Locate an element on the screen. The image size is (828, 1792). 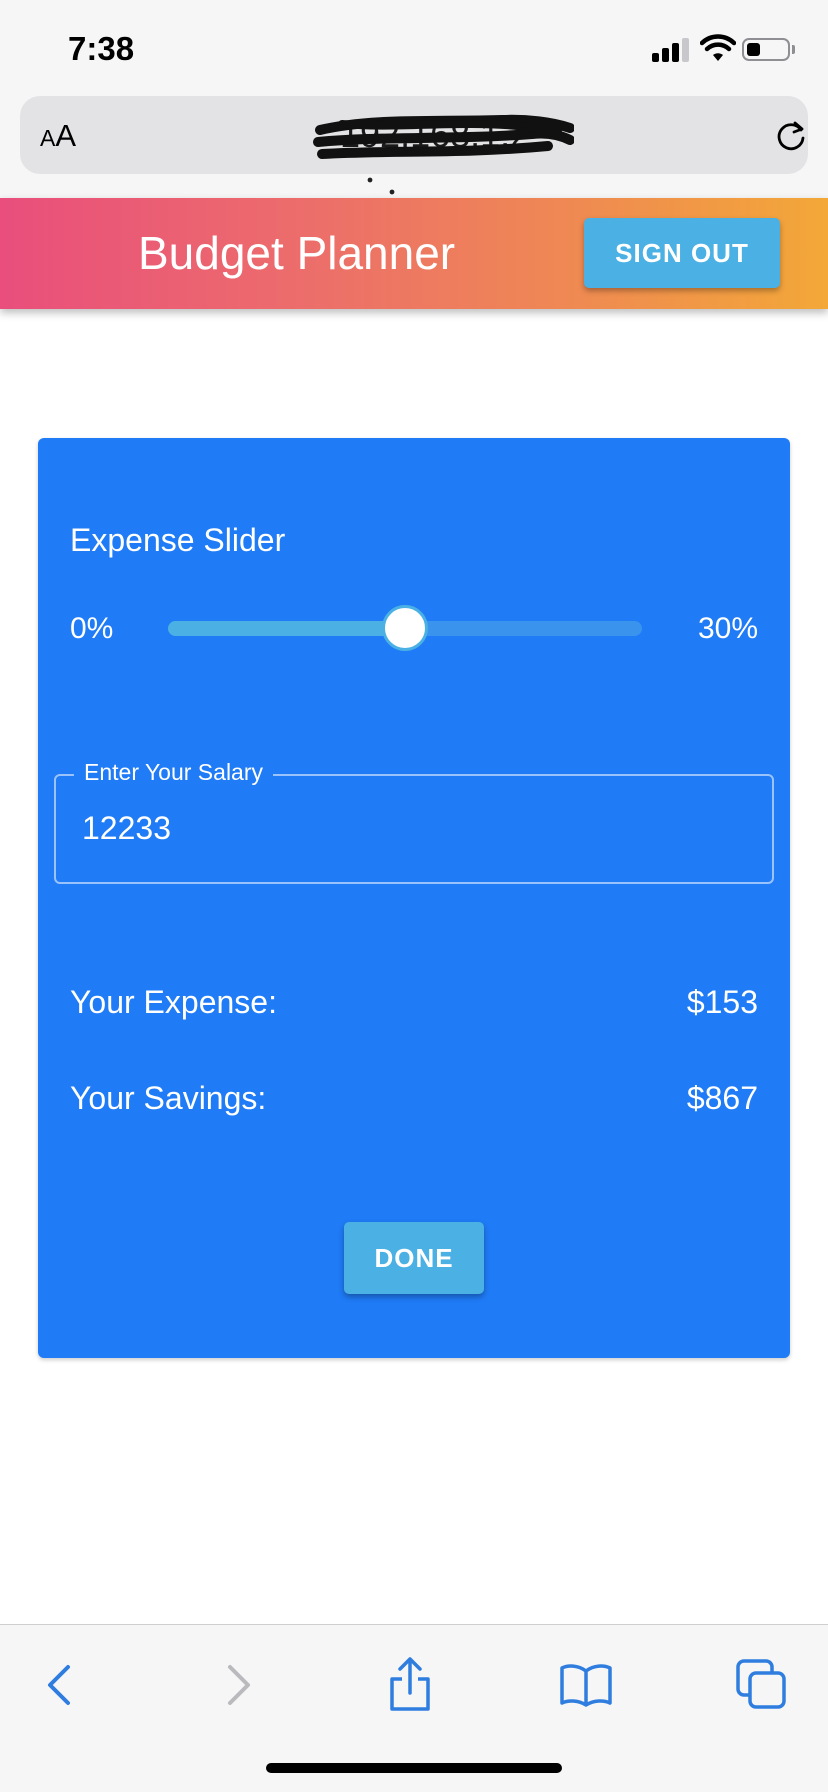
page-dots-indicator is located at coordinates (381, 186).